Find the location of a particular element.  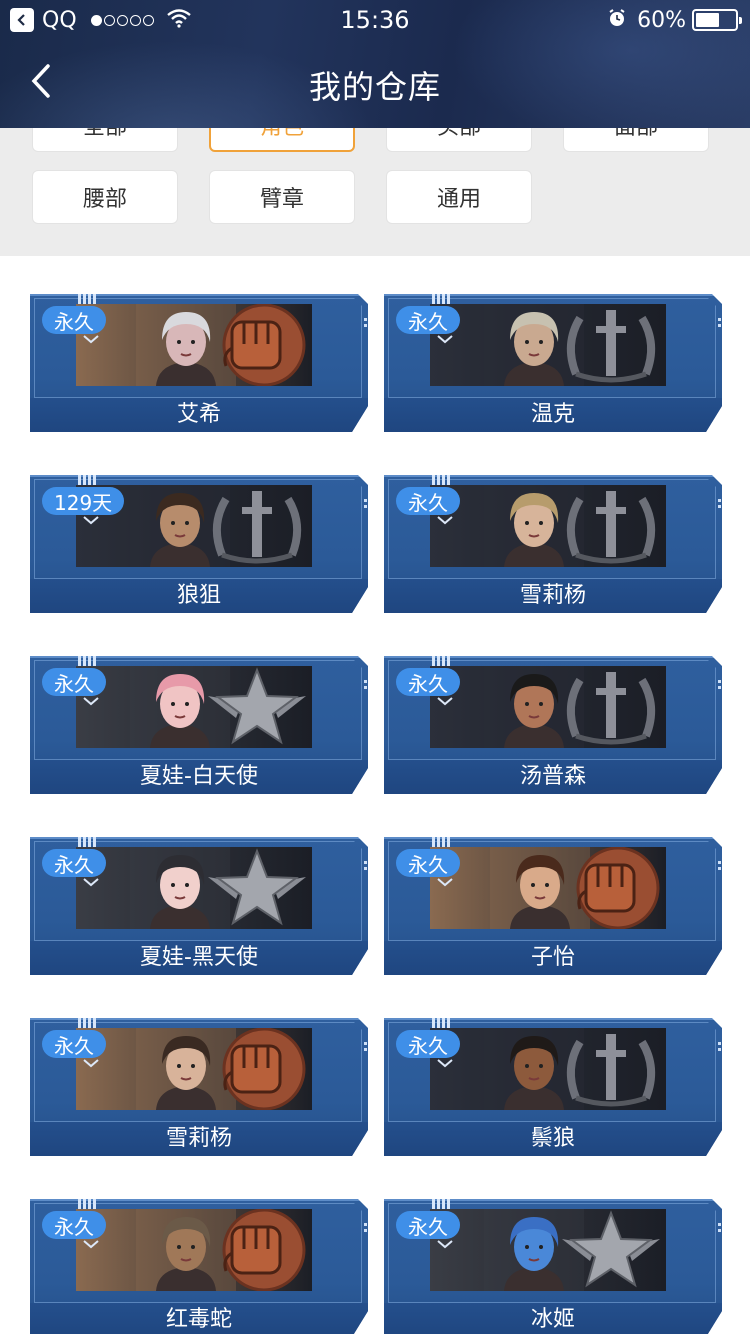

status-right: 60% is located at coordinates (674, 20).